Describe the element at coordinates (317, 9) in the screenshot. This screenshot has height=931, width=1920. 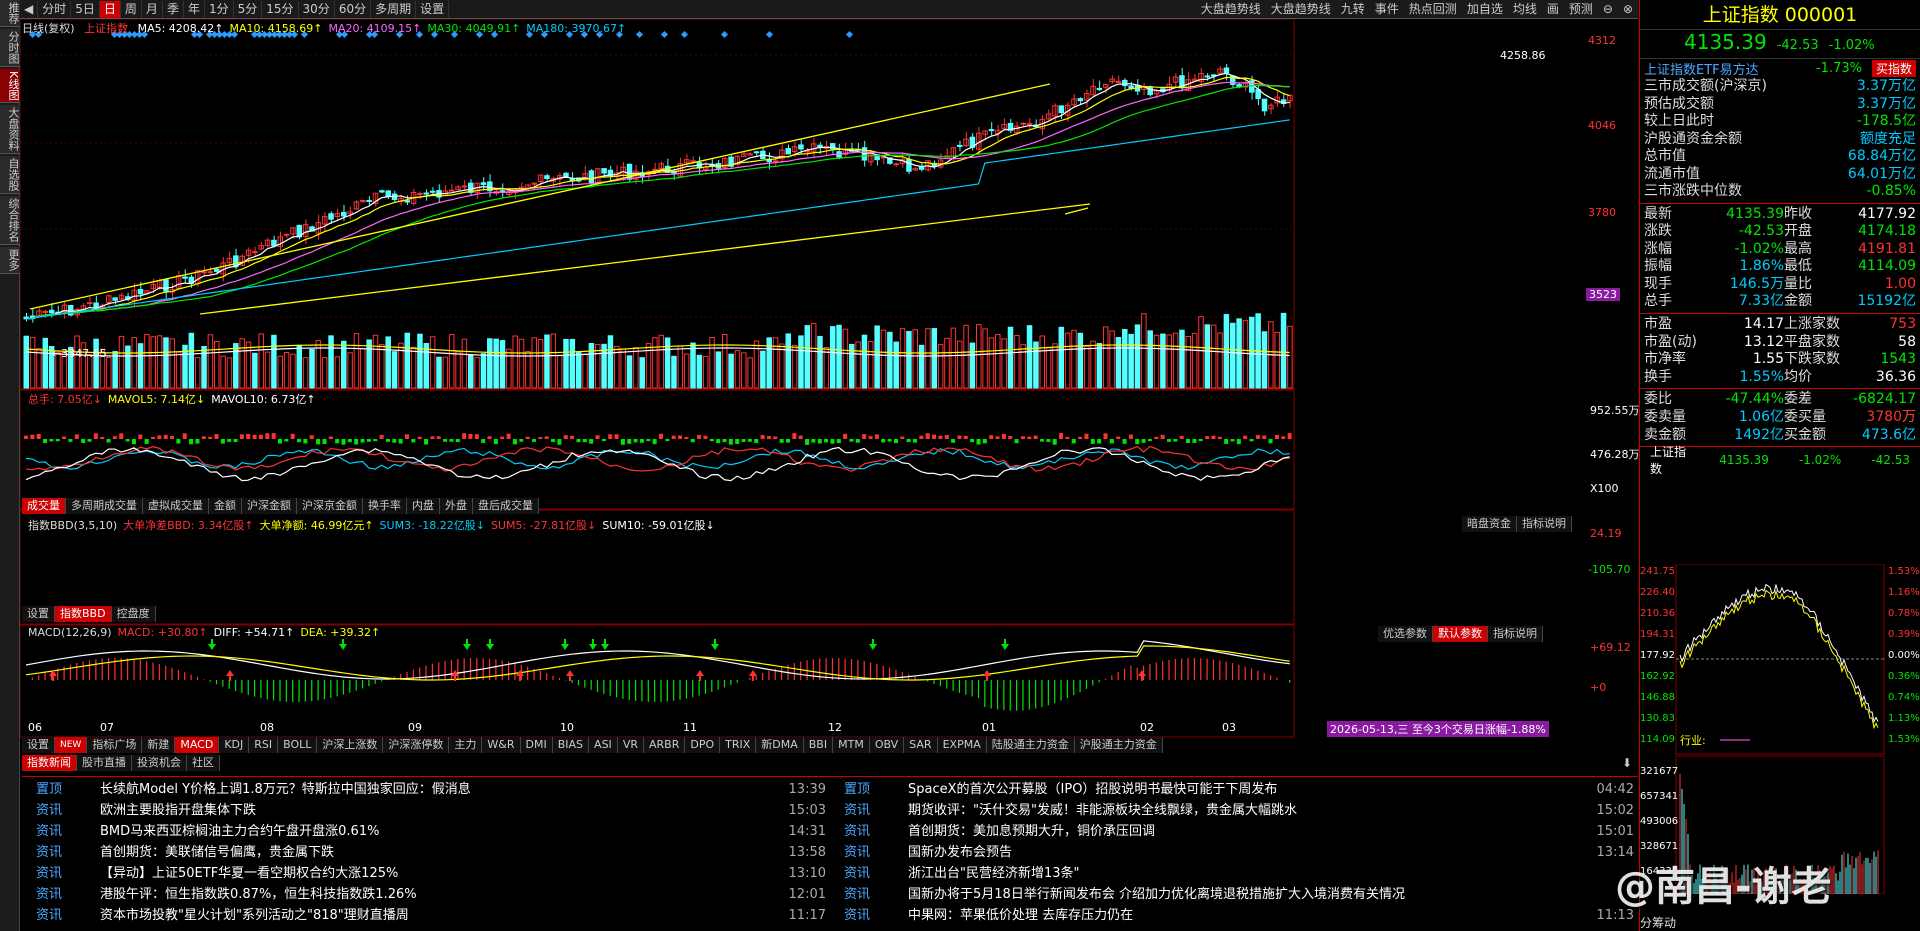
I see `period-tab: 30分` at that location.